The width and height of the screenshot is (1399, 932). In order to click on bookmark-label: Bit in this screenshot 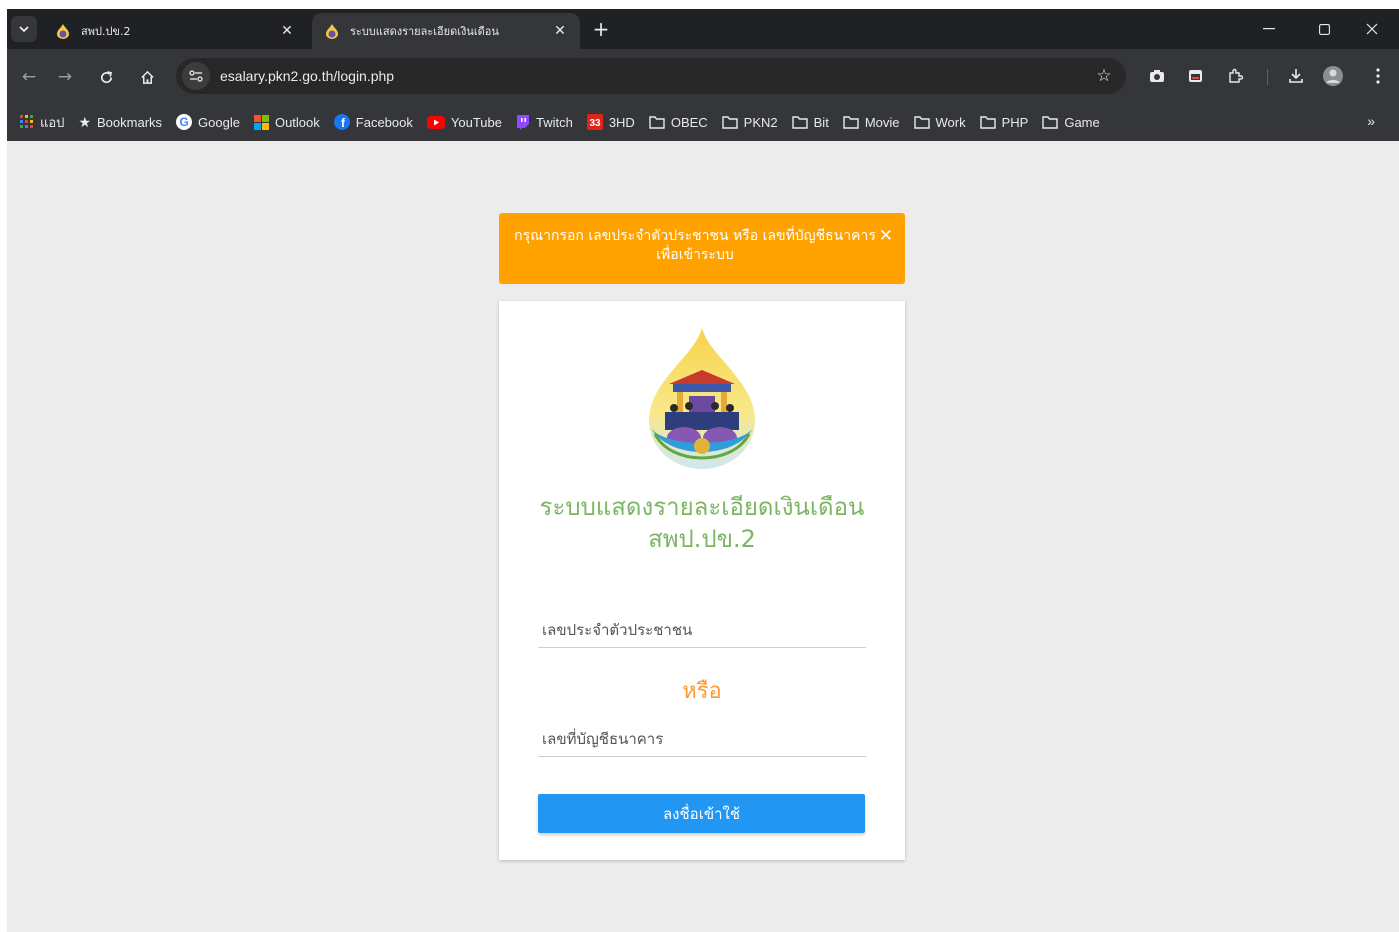, I will do `click(821, 122)`.